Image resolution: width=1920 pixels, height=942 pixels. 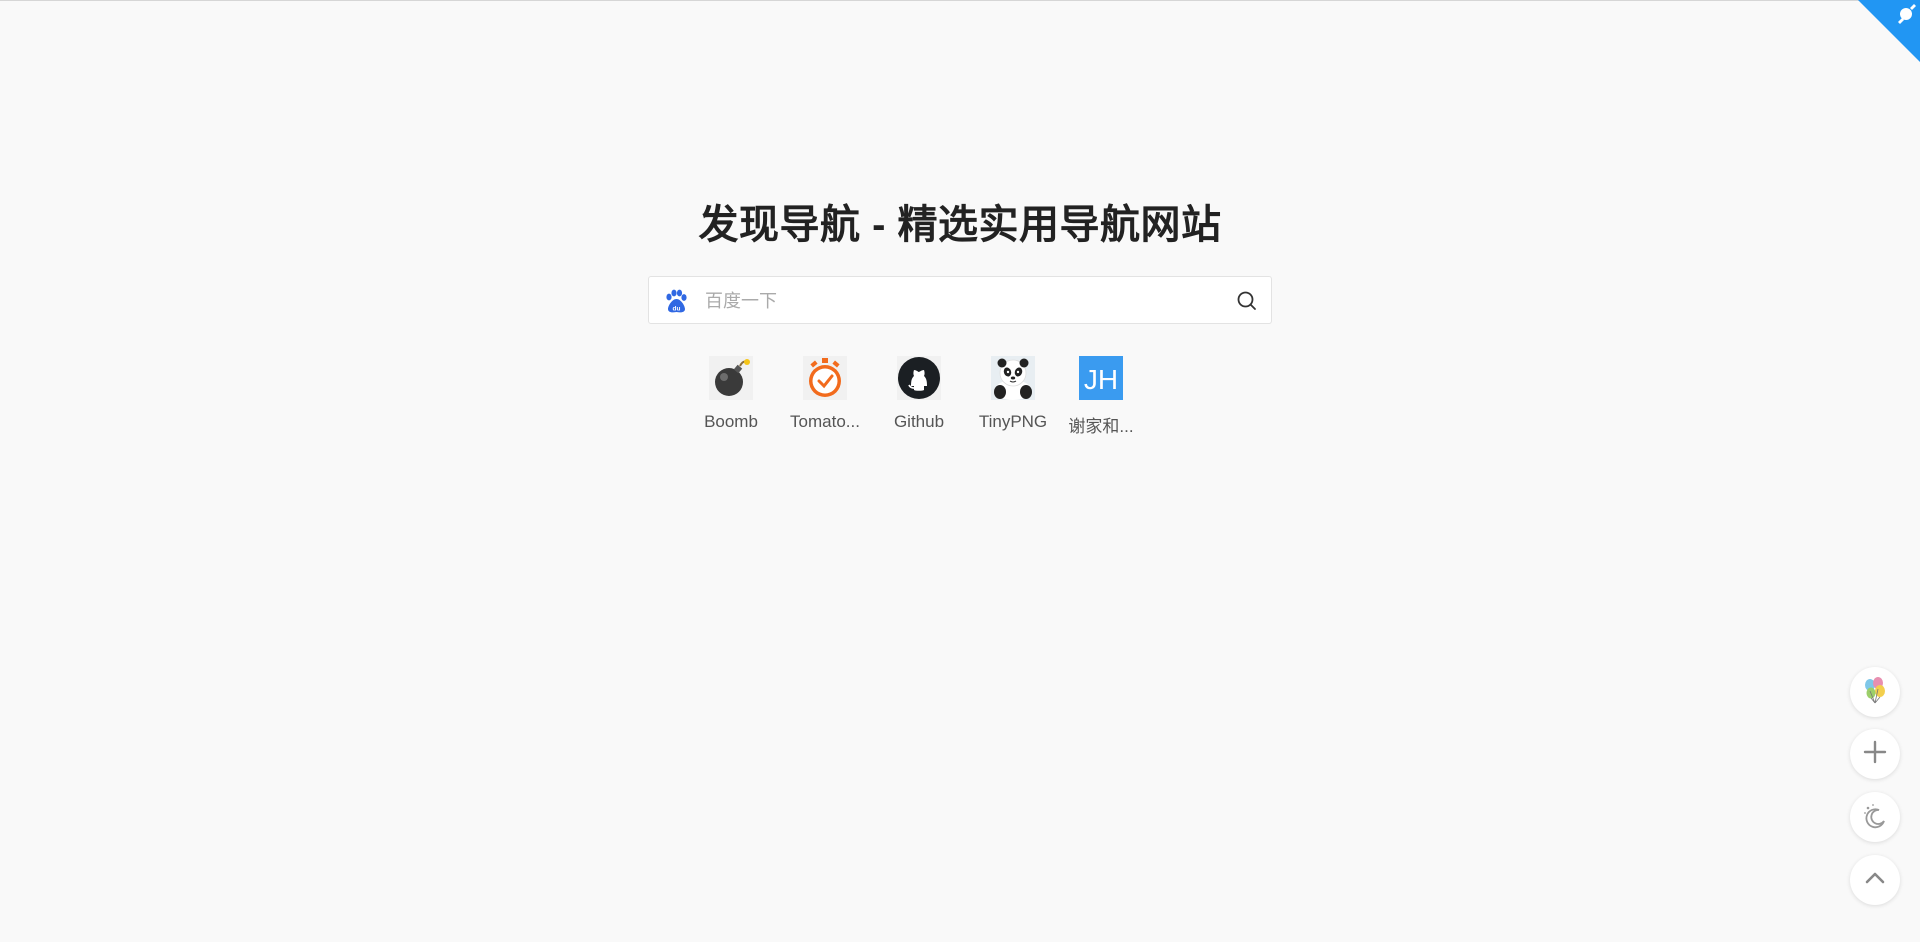 I want to click on page-title: 发现导航 - 精选实用导航网站, so click(x=960, y=225).